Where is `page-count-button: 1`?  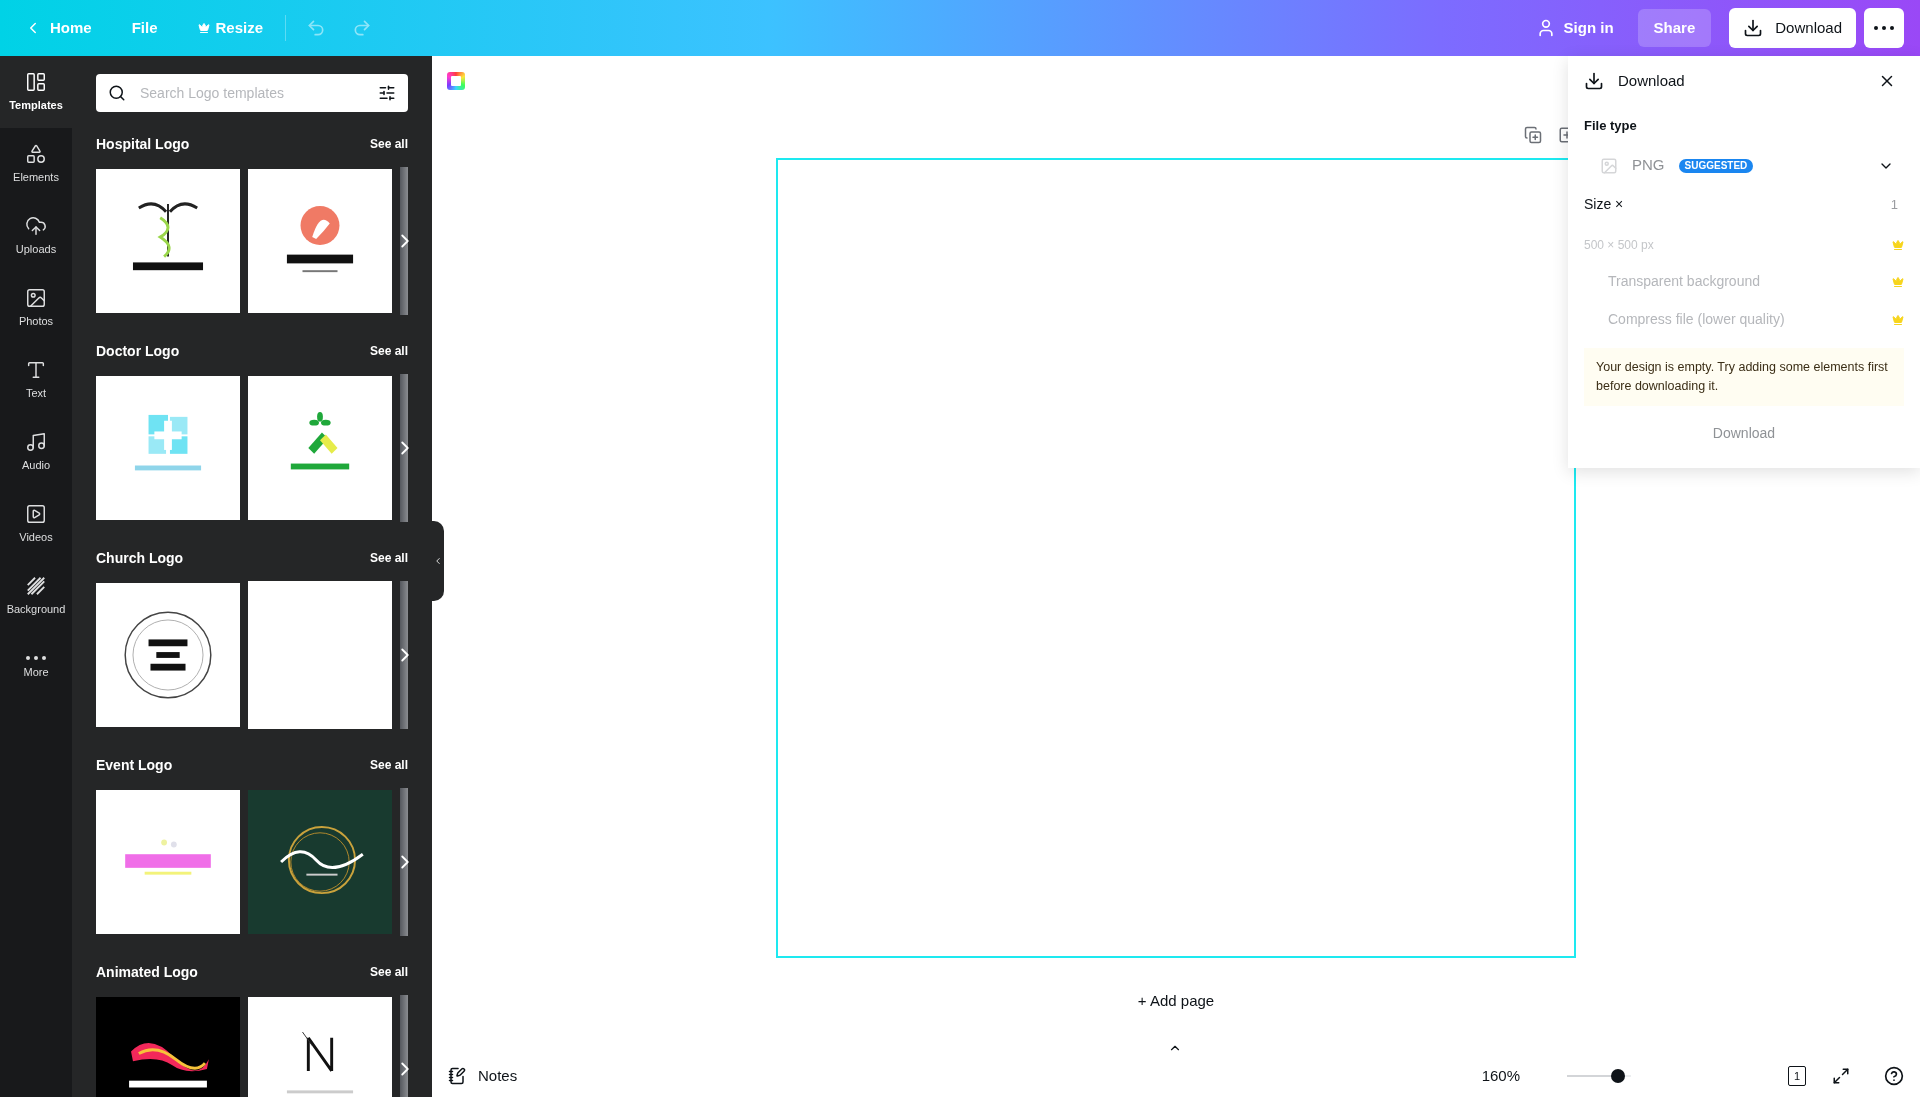 page-count-button: 1 is located at coordinates (1797, 1076).